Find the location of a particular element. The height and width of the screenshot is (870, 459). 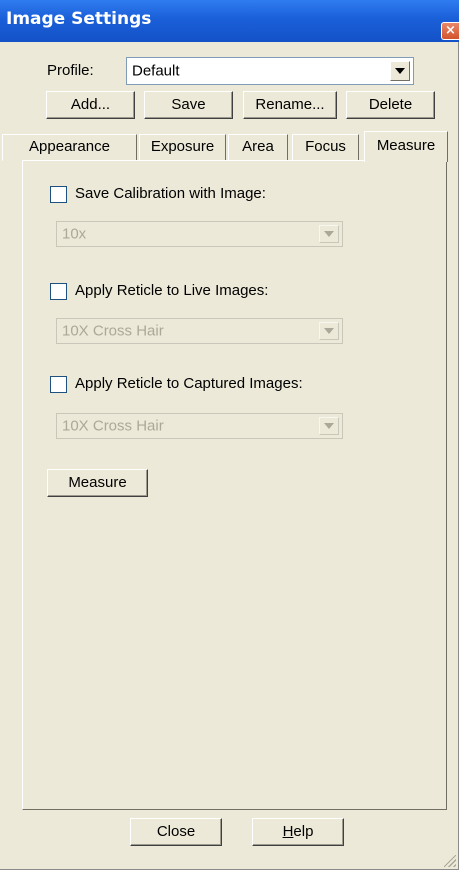

reticle-live-label: Apply Reticle to Live Images: is located at coordinates (172, 290).